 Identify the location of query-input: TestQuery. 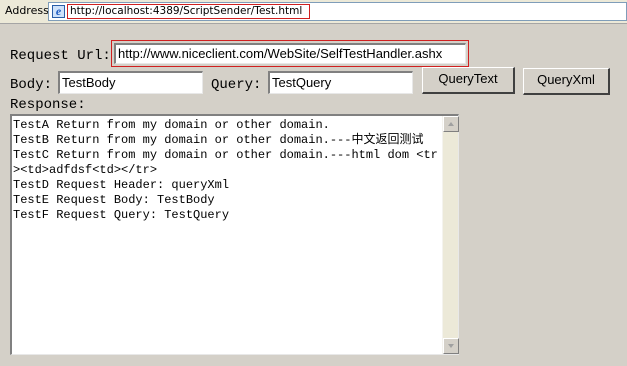
(340, 82).